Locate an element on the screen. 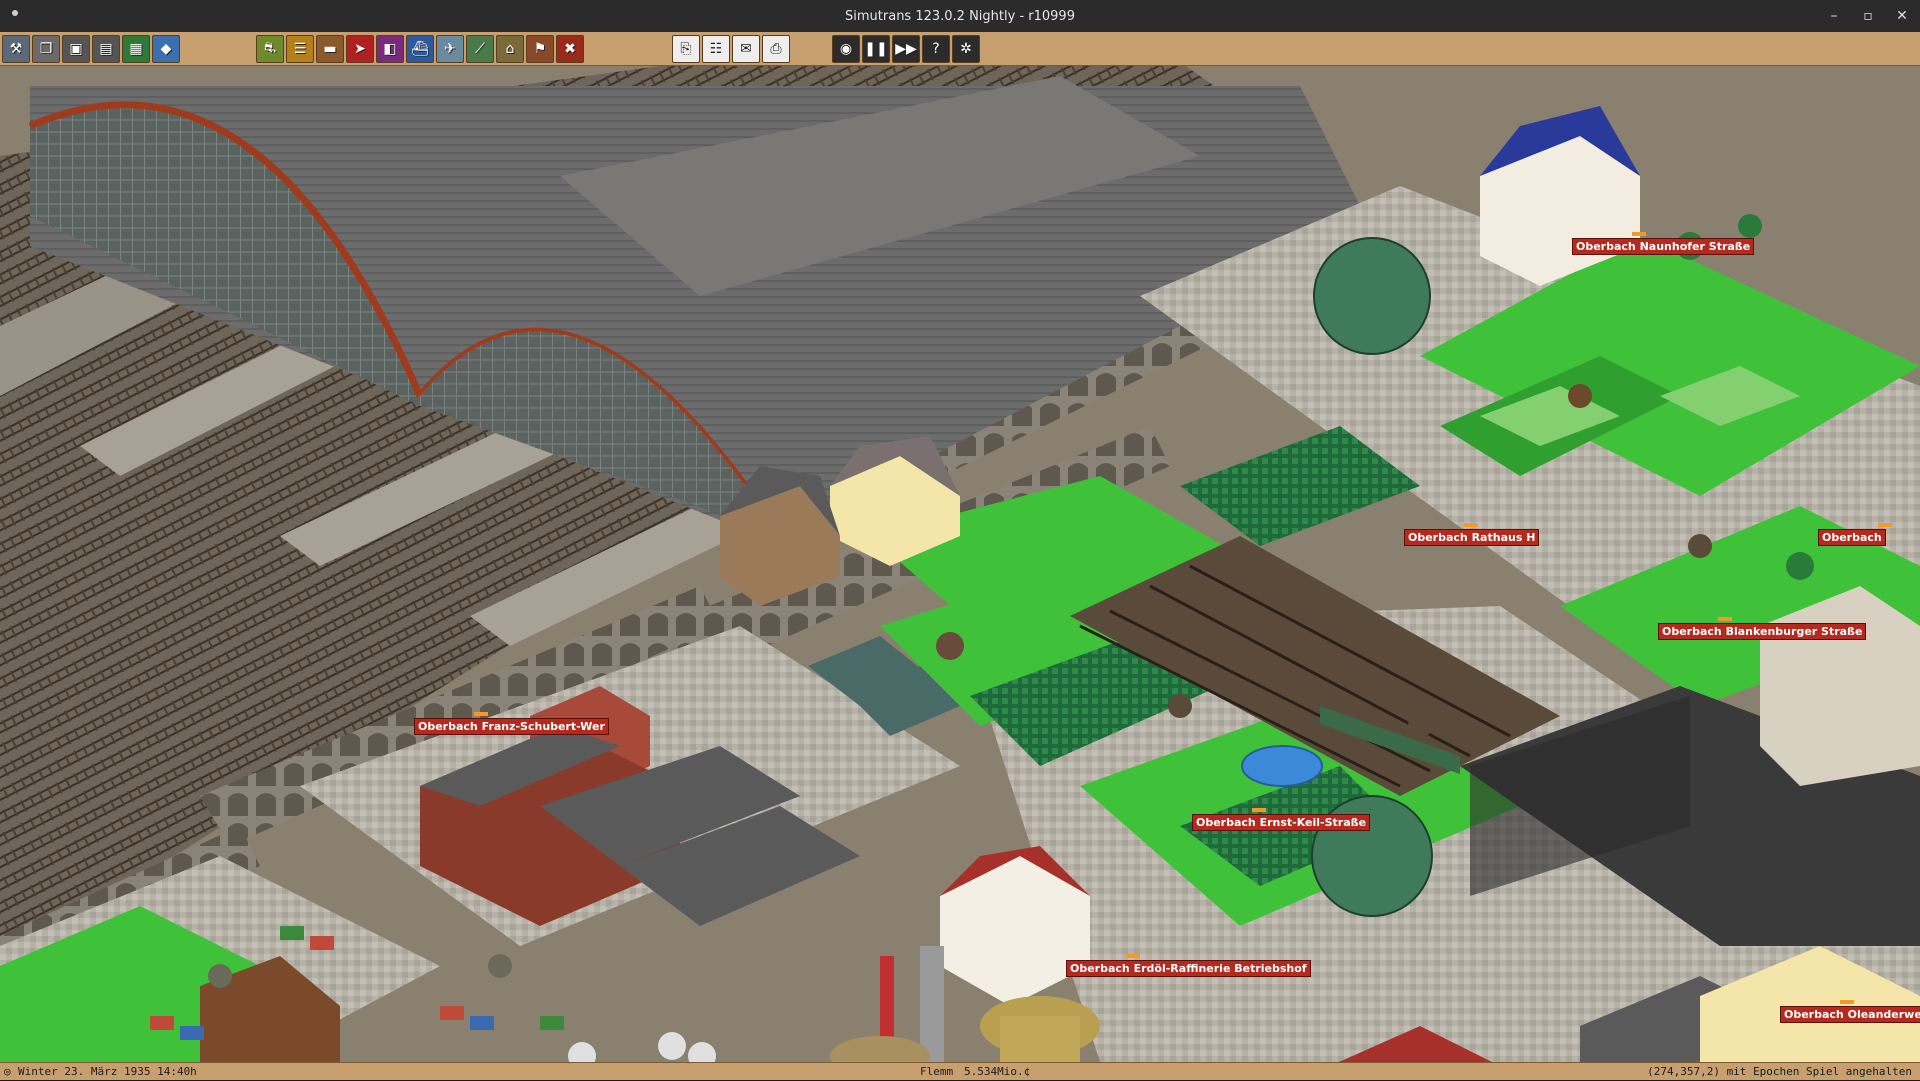 Image resolution: width=1920 pixels, height=1081 pixels. construction-tools-button: ⚒ is located at coordinates (16, 49).